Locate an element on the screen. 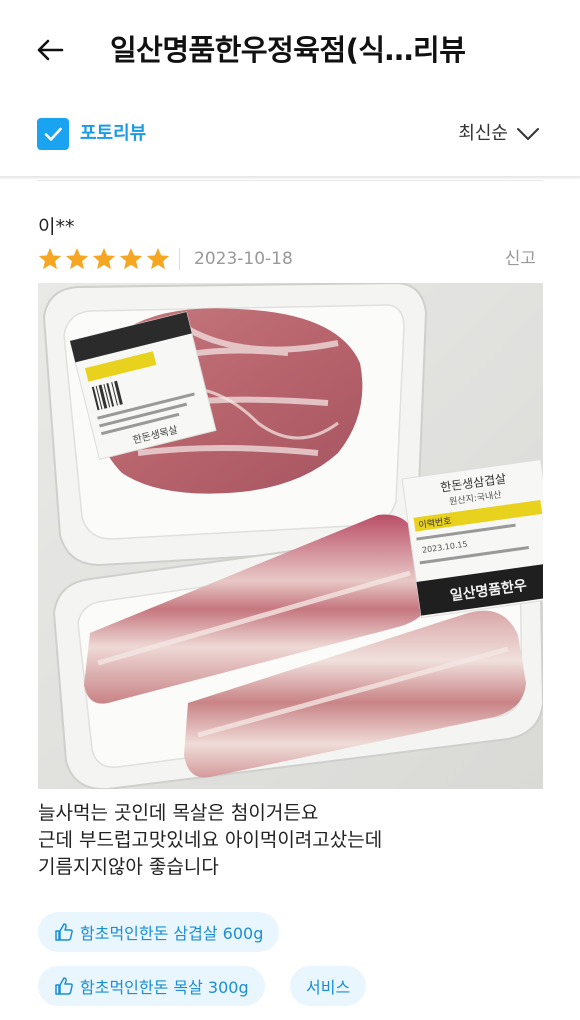 The height and width of the screenshot is (1020, 580). service-tag: 서비스 is located at coordinates (328, 986).